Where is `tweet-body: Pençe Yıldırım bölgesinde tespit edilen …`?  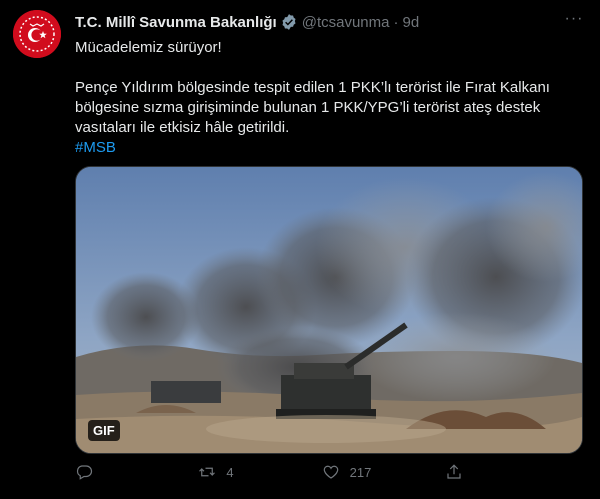
tweet-body: Pençe Yıldırım bölgesinde tespit edilen … is located at coordinates (312, 107).